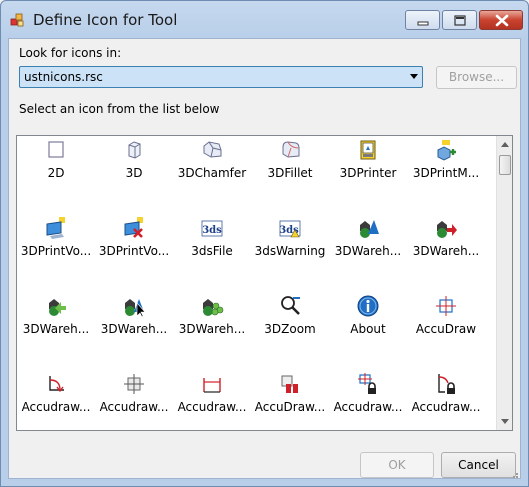 The image size is (529, 487). I want to click on icon-item-label: About, so click(368, 329).